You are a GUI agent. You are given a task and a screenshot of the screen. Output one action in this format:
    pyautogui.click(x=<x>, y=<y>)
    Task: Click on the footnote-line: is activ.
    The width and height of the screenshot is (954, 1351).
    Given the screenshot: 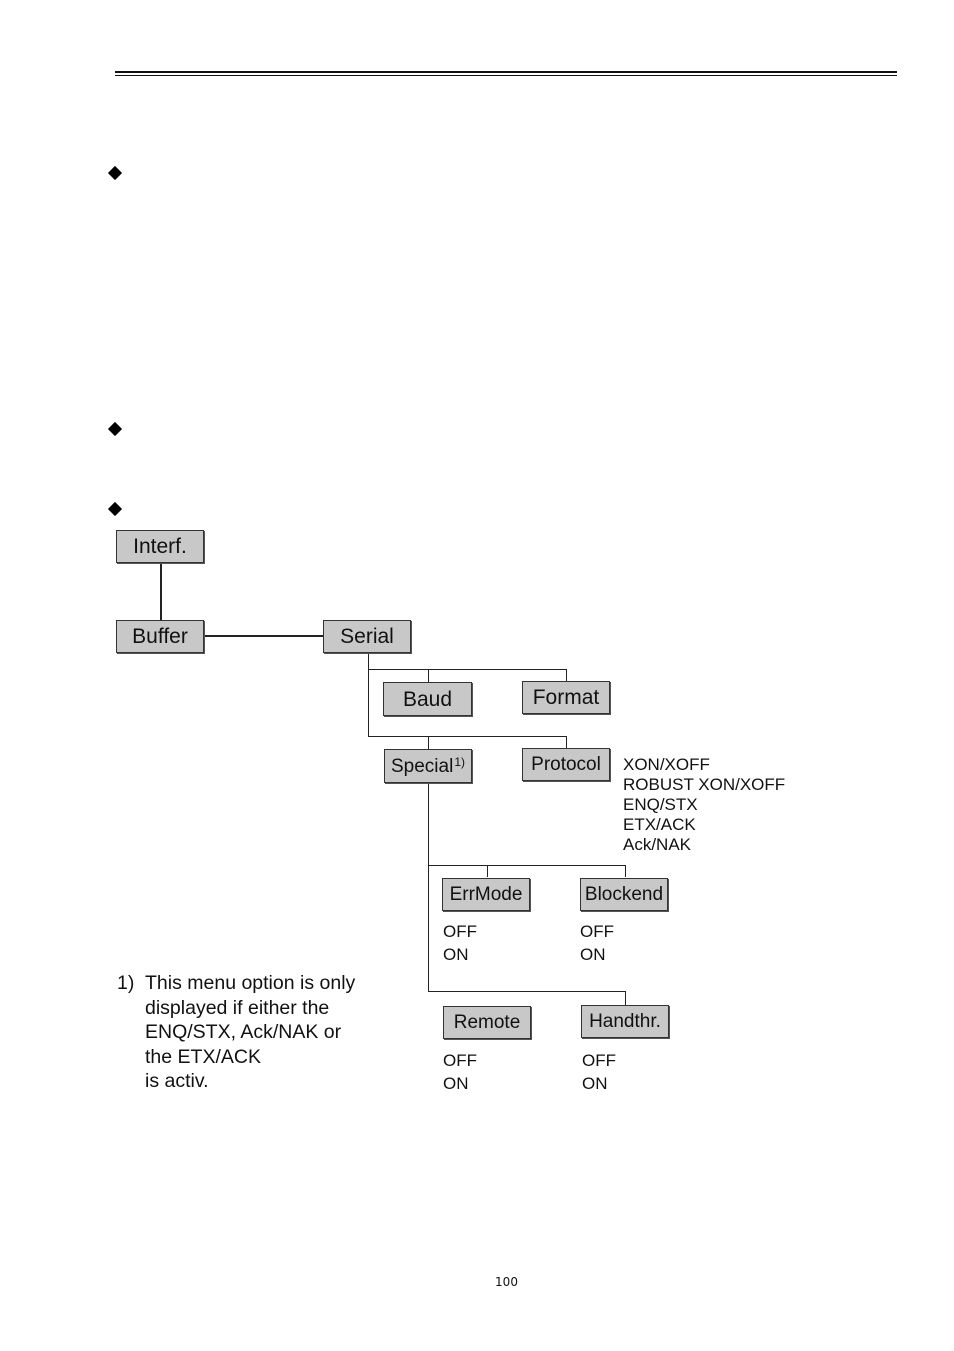 What is the action you would take?
    pyautogui.click(x=177, y=1081)
    